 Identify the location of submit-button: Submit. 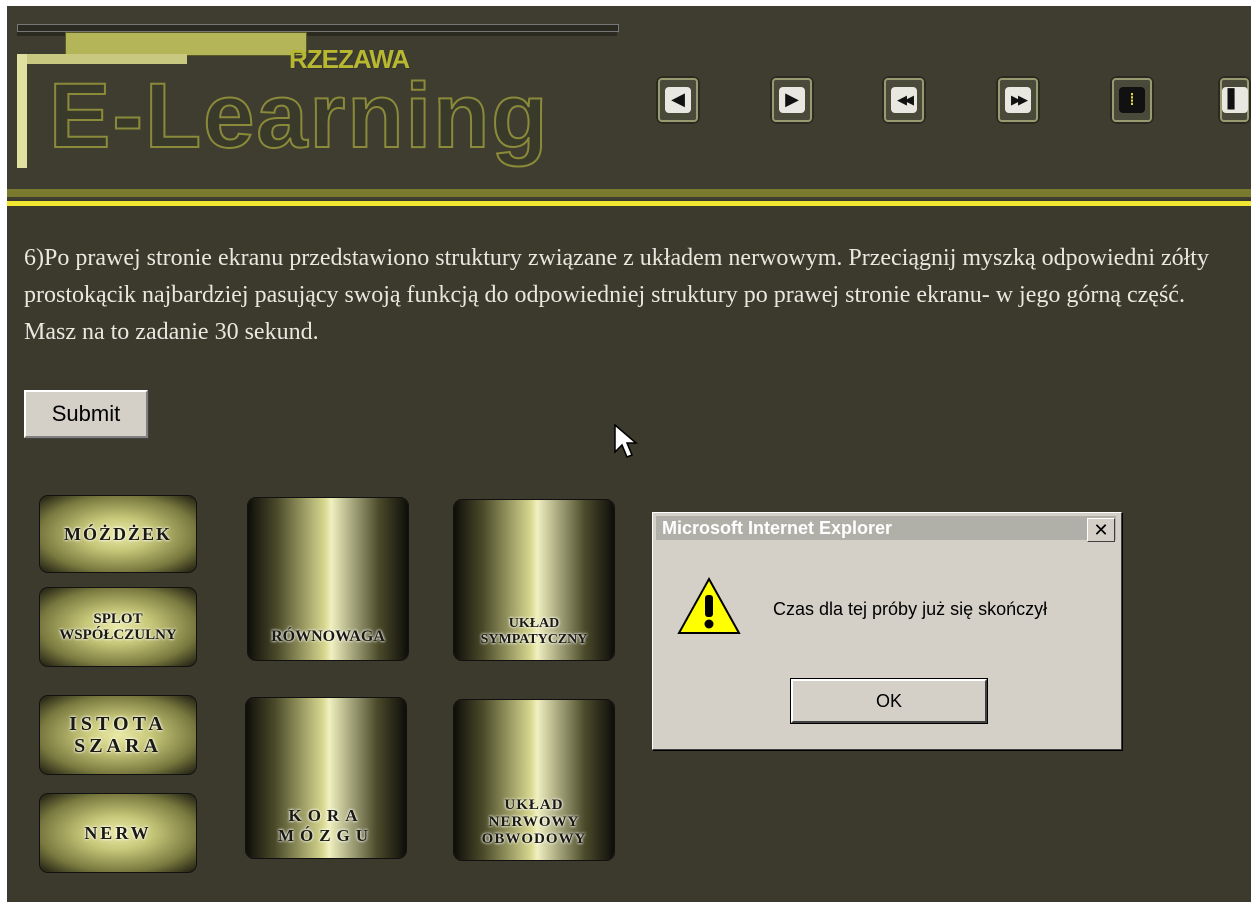
(86, 414).